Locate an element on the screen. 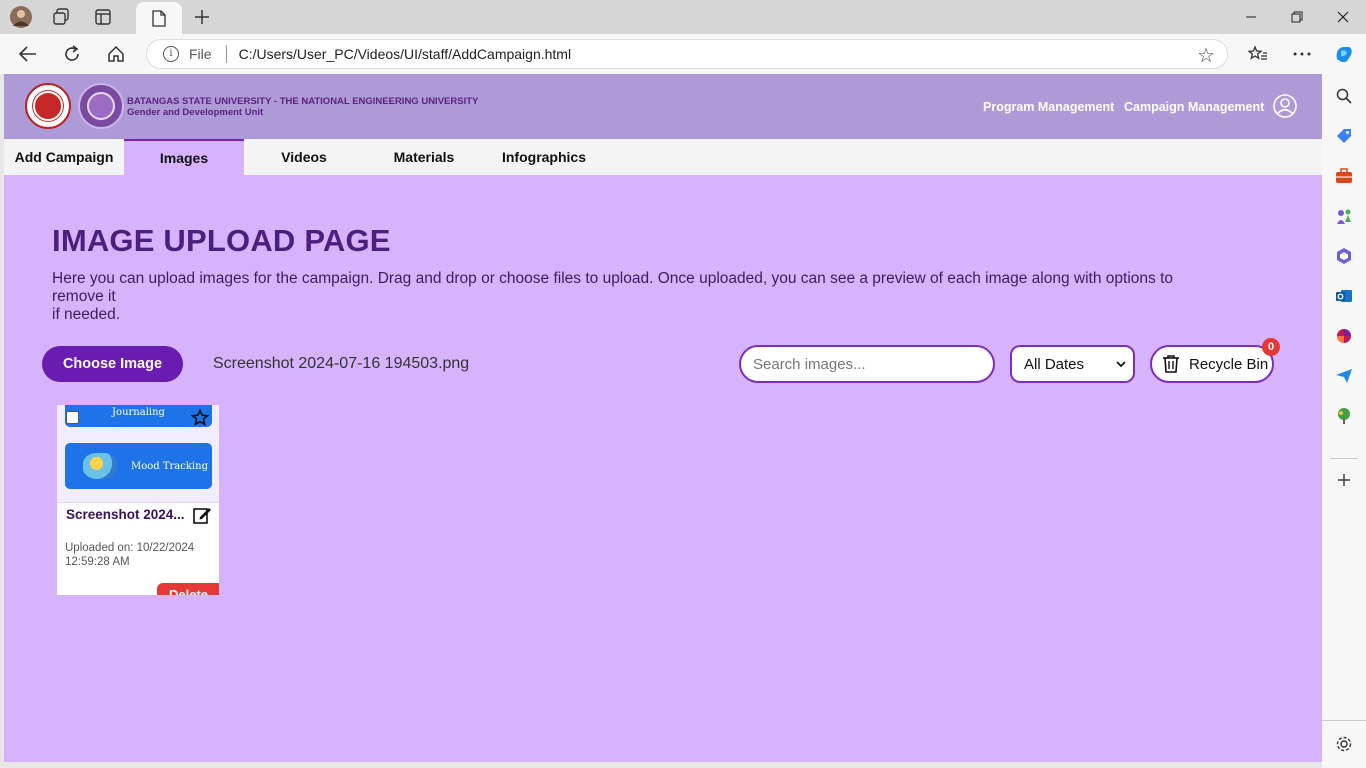 Image resolution: width=1366 pixels, height=768 pixels. new-tab-icon is located at coordinates (202, 17).